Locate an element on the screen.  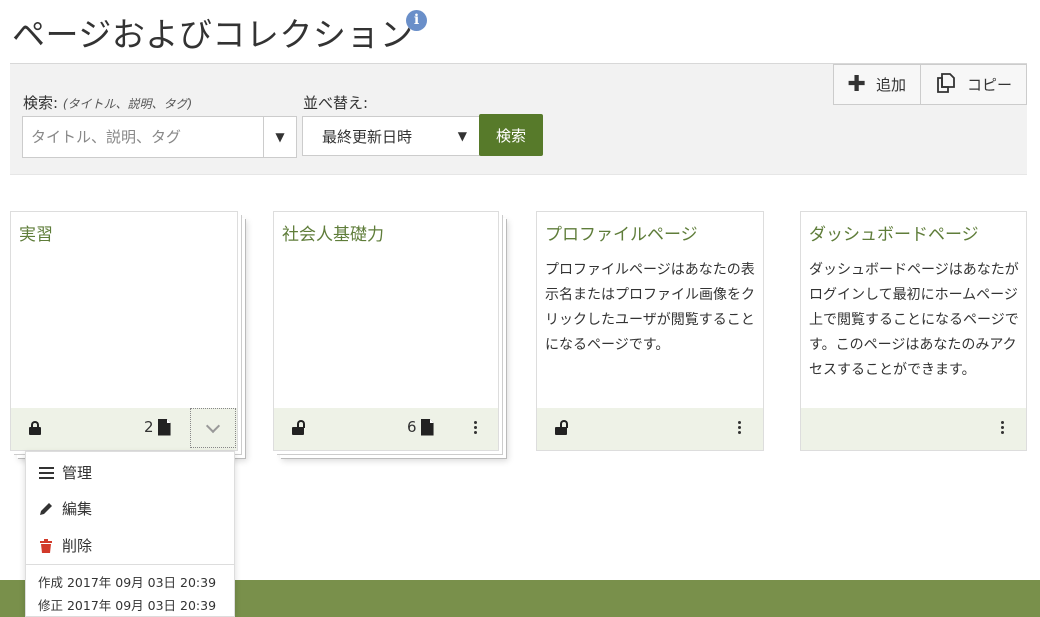
card-title: ダッシュボードページ is located at coordinates (894, 232).